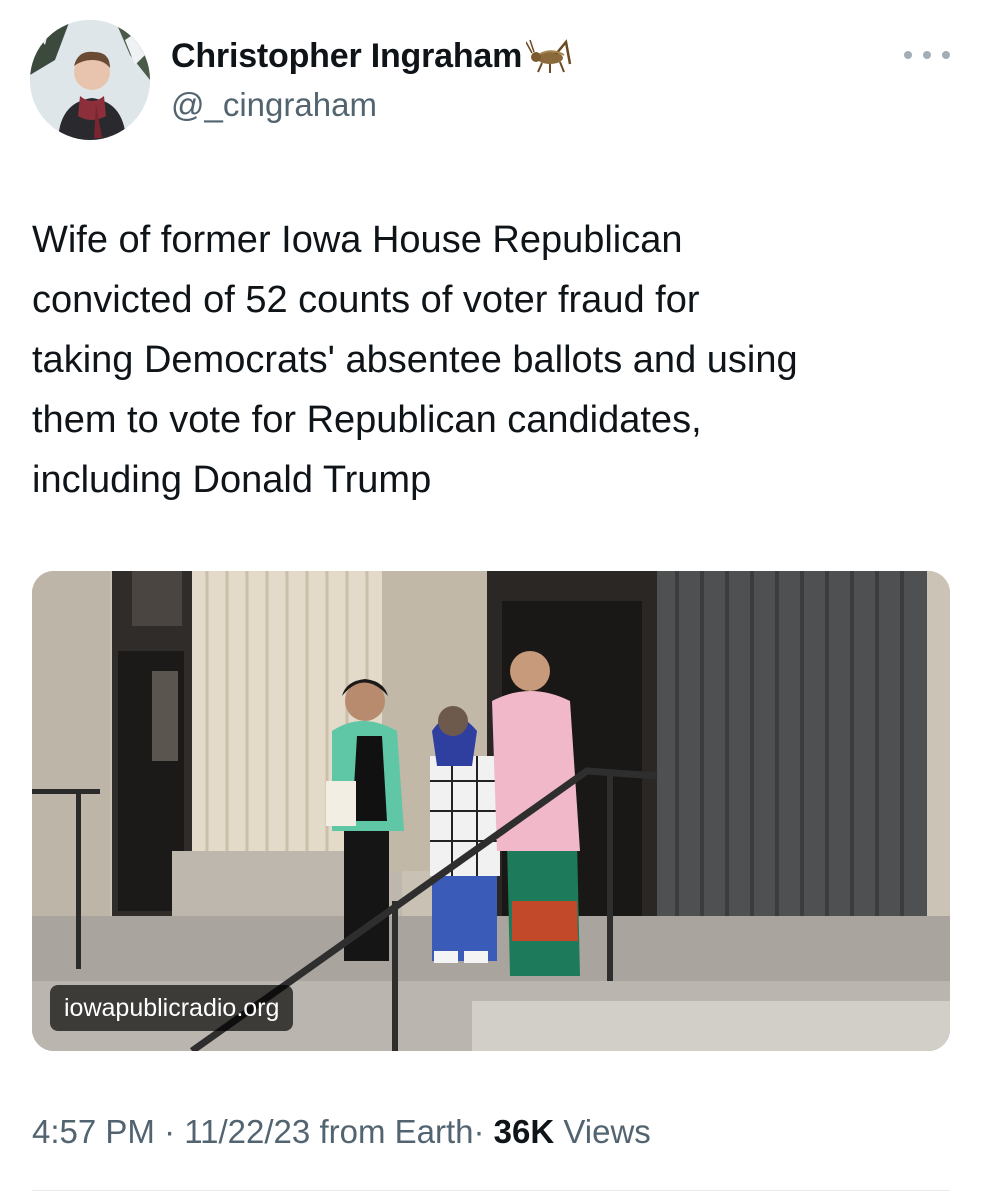 The width and height of the screenshot is (981, 1200). I want to click on media-source-badge: iowapublicradio.org, so click(172, 1008).